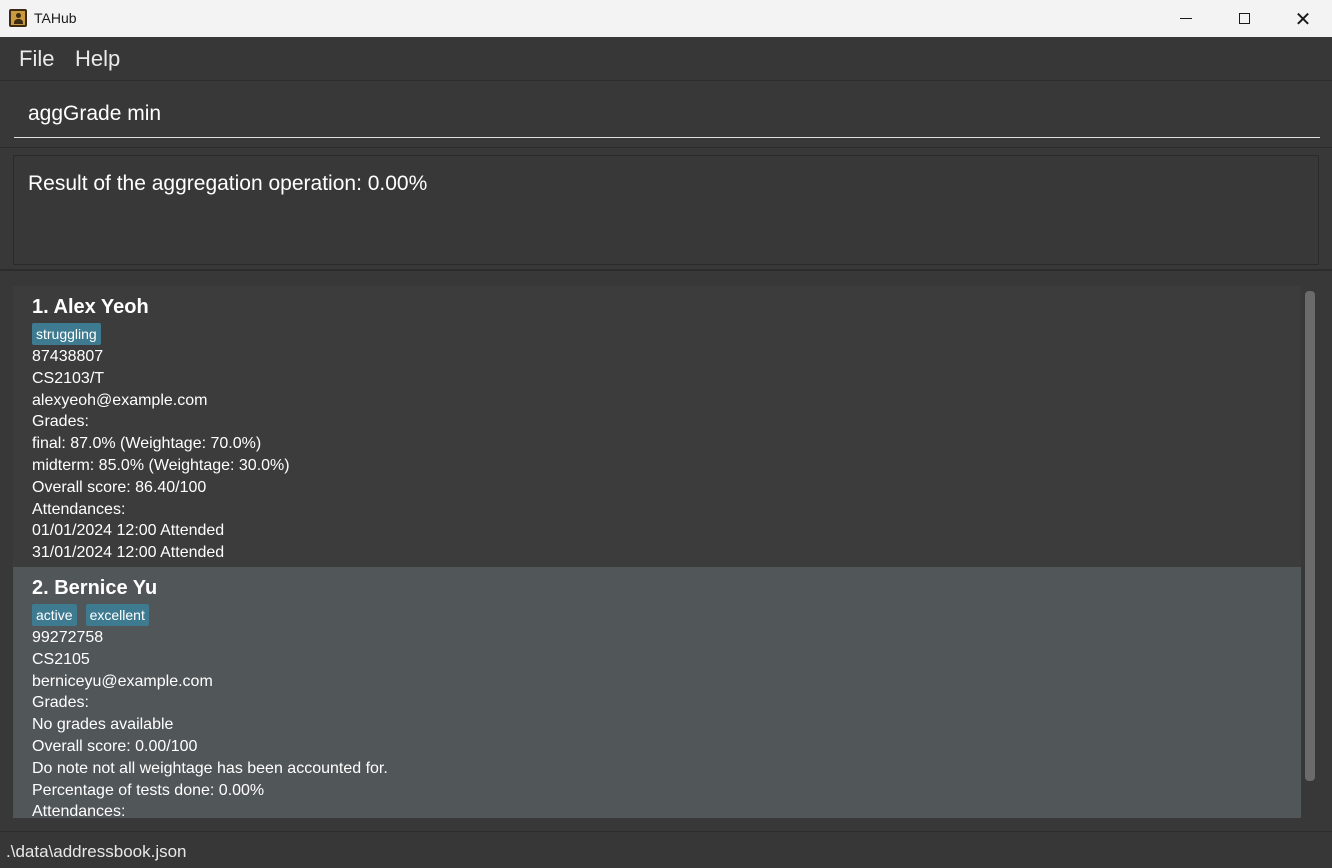 This screenshot has height=868, width=1332. Describe the element at coordinates (68, 637) in the screenshot. I see `phone: 99272758` at that location.